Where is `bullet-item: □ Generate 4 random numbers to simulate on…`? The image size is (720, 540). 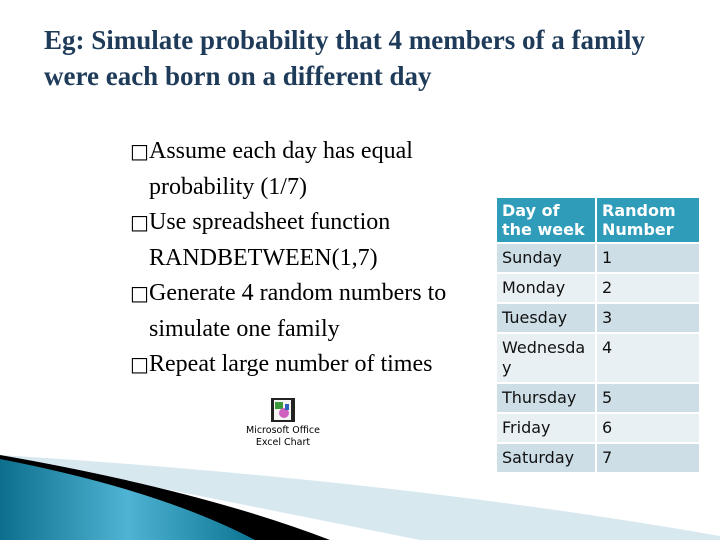
bullet-item: □ Generate 4 random numbers to simulate on… is located at coordinates (320, 311).